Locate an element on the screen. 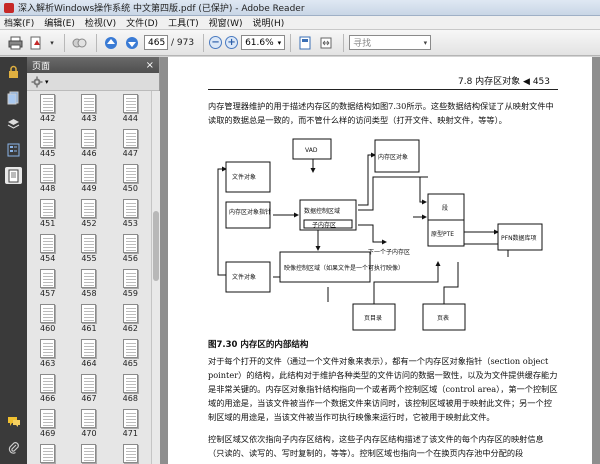 Image resolution: width=600 pixels, height=464 pixels. page-thumbnail: 467 is located at coordinates (89, 390).